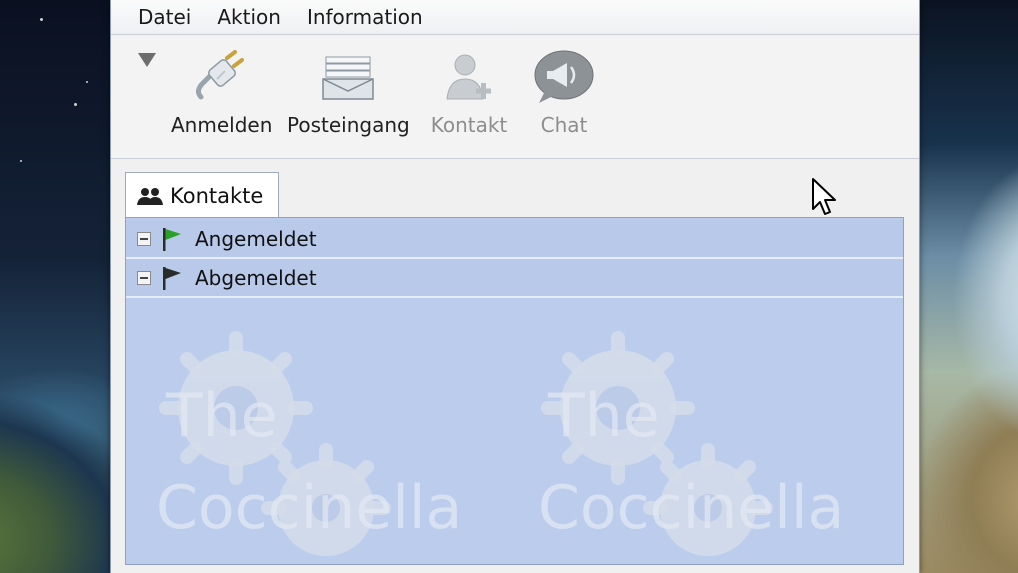 The image size is (1018, 573). I want to click on login-button-label: Anmelden, so click(222, 125).